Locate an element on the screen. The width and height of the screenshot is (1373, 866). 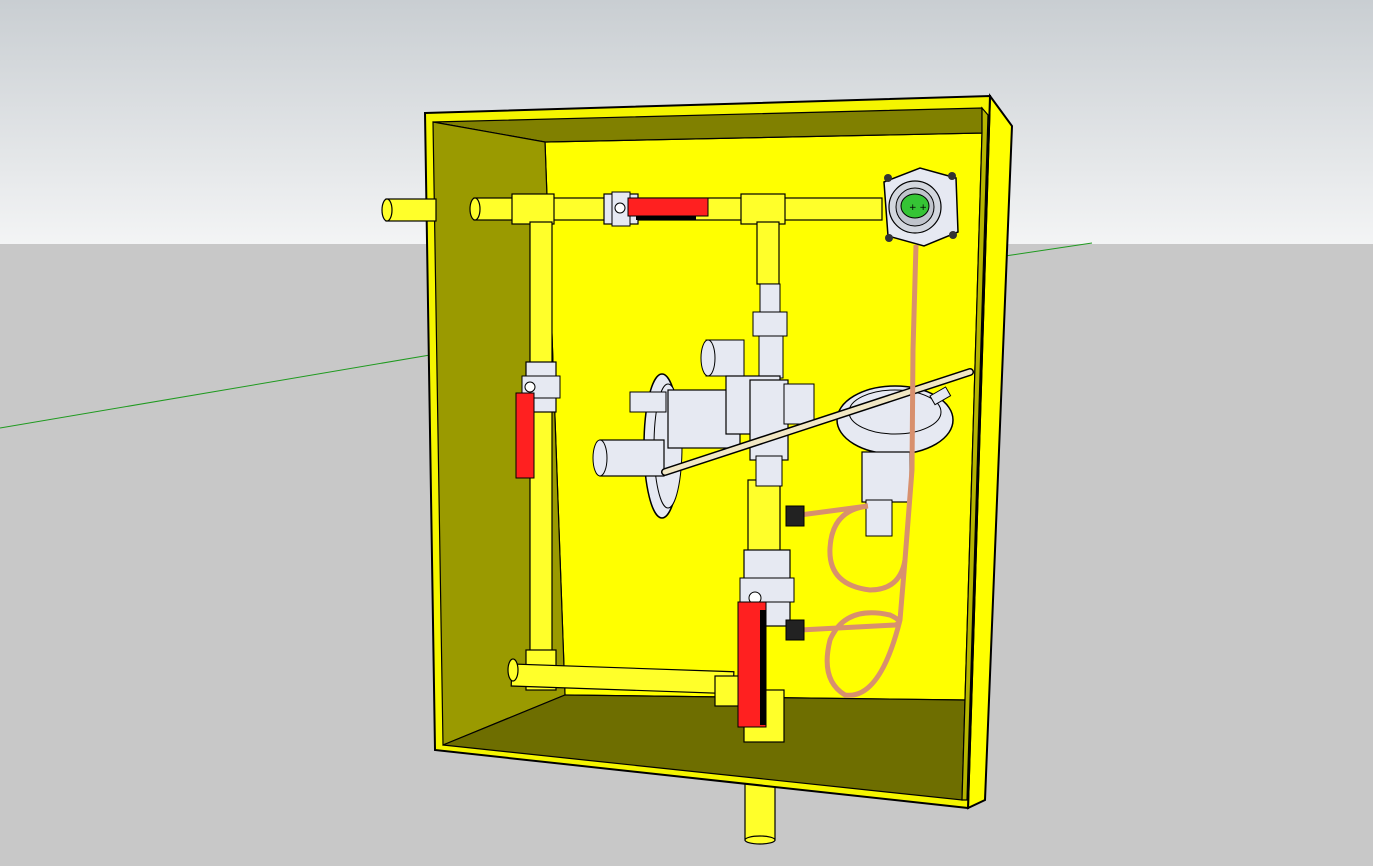
inlet-pipe is located at coordinates (409, 210).